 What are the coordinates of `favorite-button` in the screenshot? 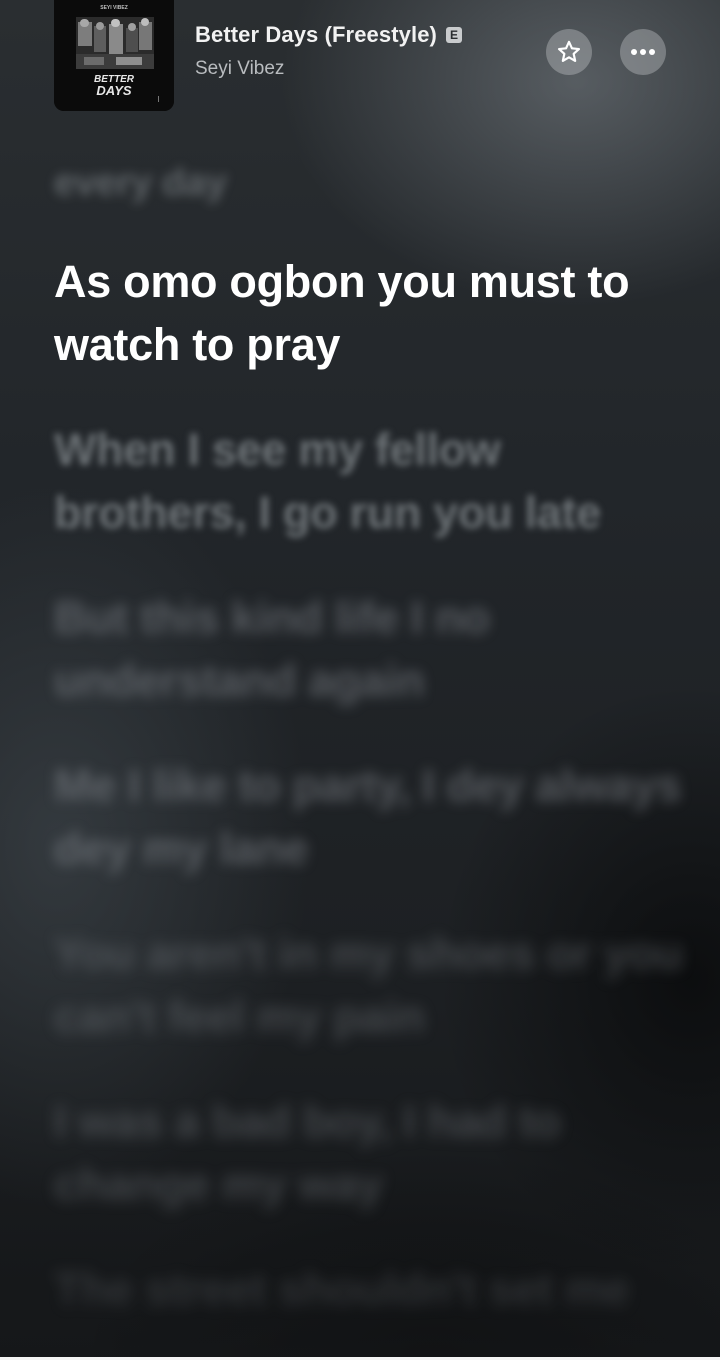 It's located at (569, 52).